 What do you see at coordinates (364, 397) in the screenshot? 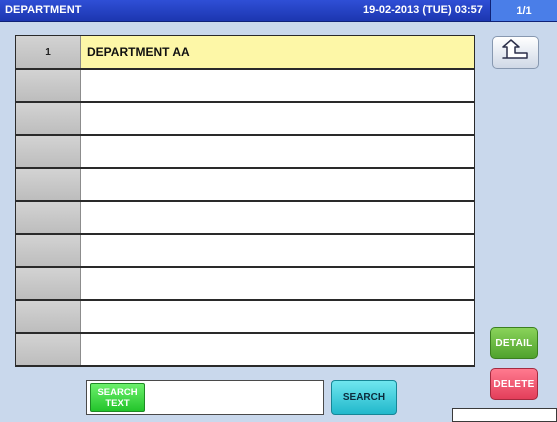
I see `search-button: SEARCH` at bounding box center [364, 397].